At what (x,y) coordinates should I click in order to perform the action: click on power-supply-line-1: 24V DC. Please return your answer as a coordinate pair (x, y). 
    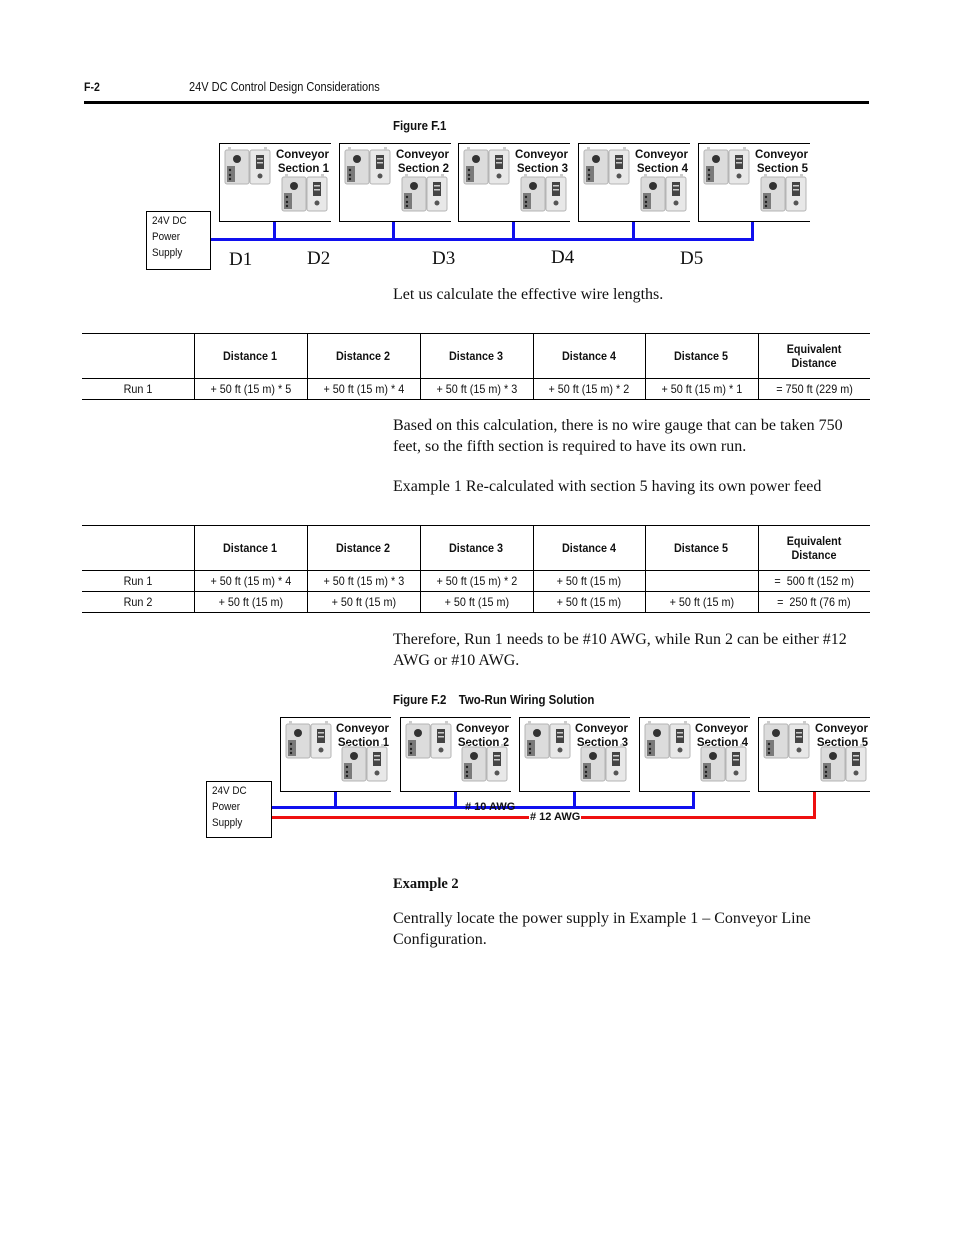
    Looking at the image, I should click on (229, 791).